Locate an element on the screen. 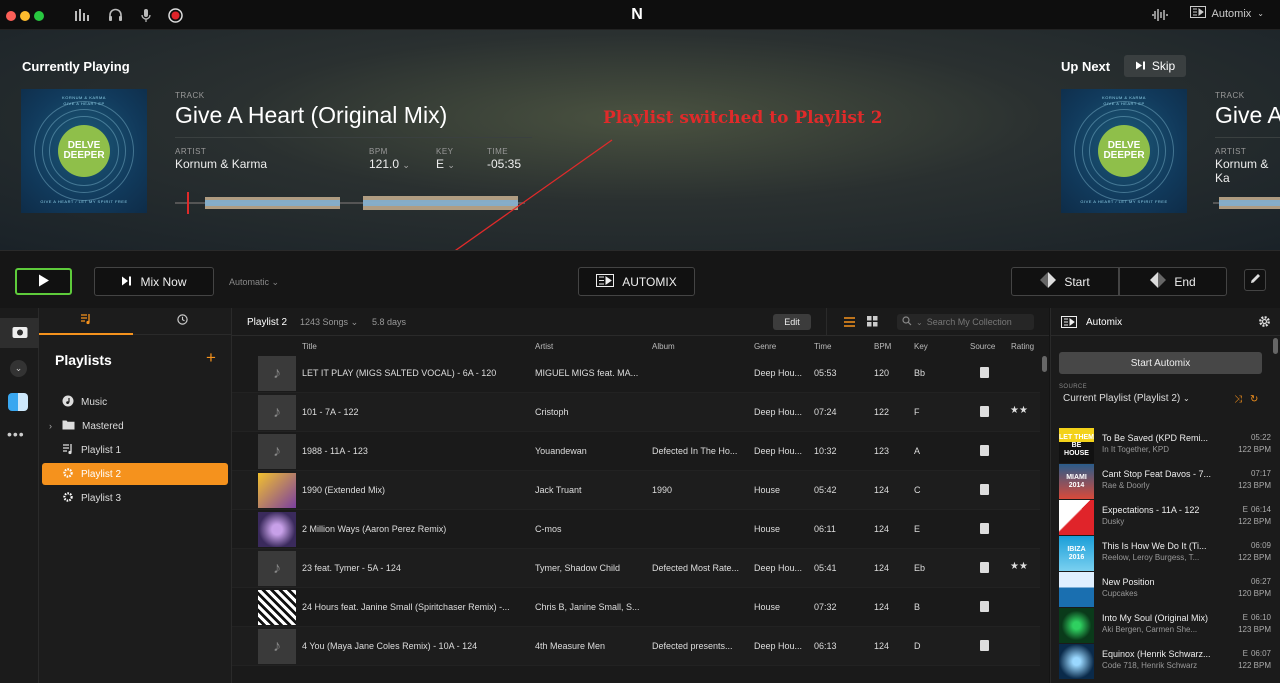 The width and height of the screenshot is (1280, 683). edit-pencil-button is located at coordinates (1255, 280).